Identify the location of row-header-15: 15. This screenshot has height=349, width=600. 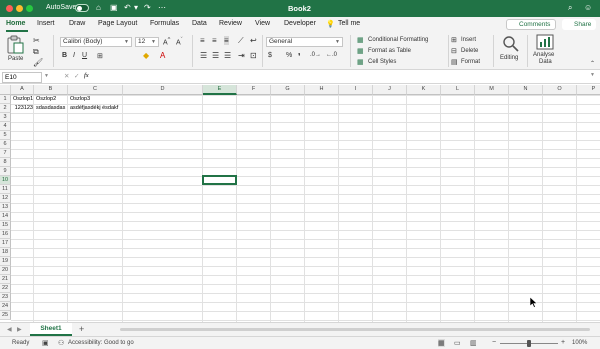
(5, 225).